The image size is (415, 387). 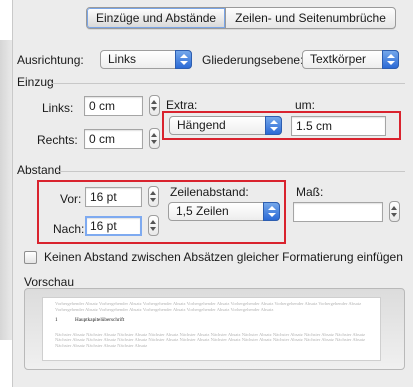 I want to click on links-label: Links:, so click(x=58, y=108).